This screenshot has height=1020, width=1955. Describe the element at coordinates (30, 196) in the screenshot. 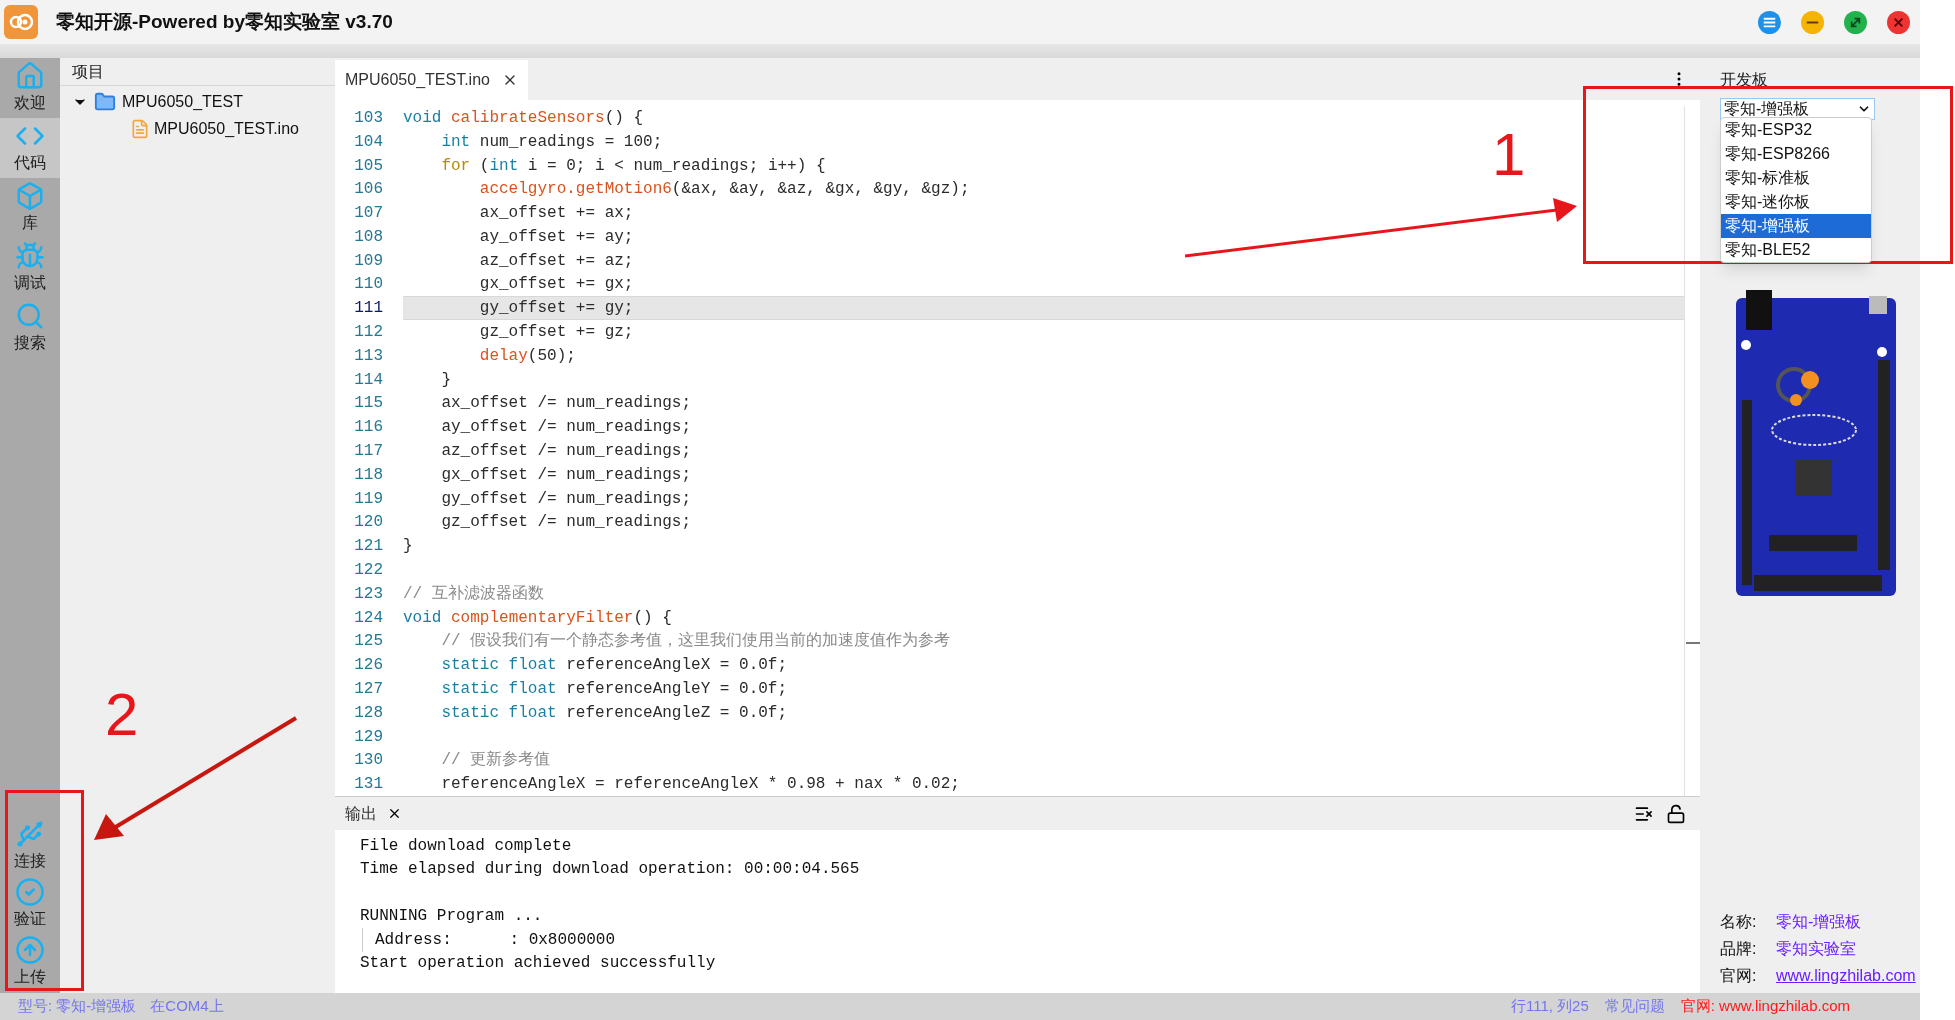

I see `cube-icon` at that location.